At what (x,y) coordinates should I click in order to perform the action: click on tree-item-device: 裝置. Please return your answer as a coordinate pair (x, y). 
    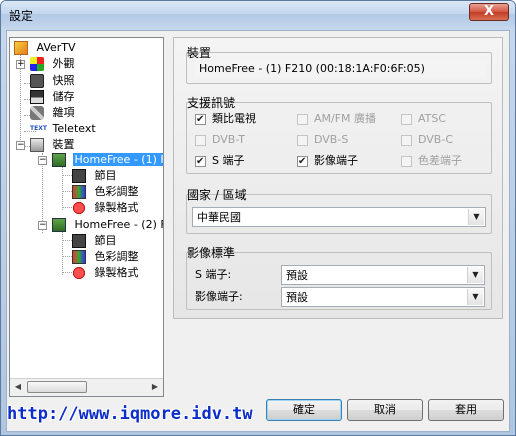
    Looking at the image, I should click on (53, 145).